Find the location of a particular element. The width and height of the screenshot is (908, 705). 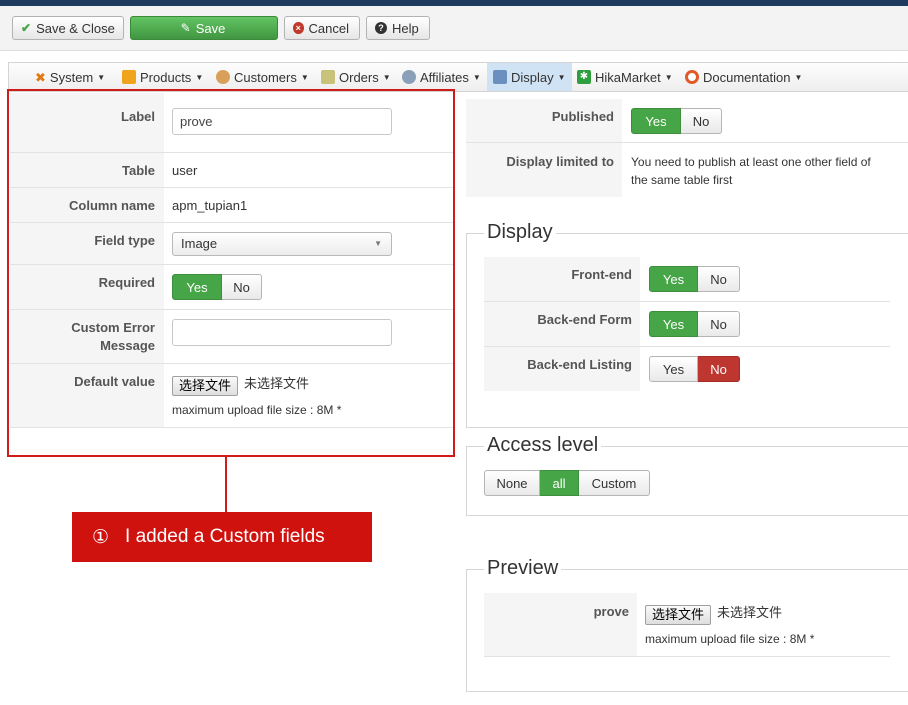

orders-icon is located at coordinates (328, 77).